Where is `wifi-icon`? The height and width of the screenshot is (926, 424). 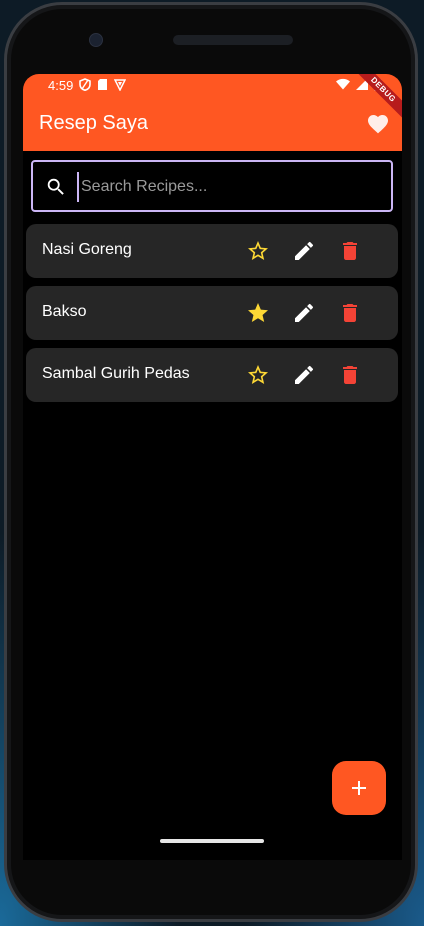 wifi-icon is located at coordinates (343, 84).